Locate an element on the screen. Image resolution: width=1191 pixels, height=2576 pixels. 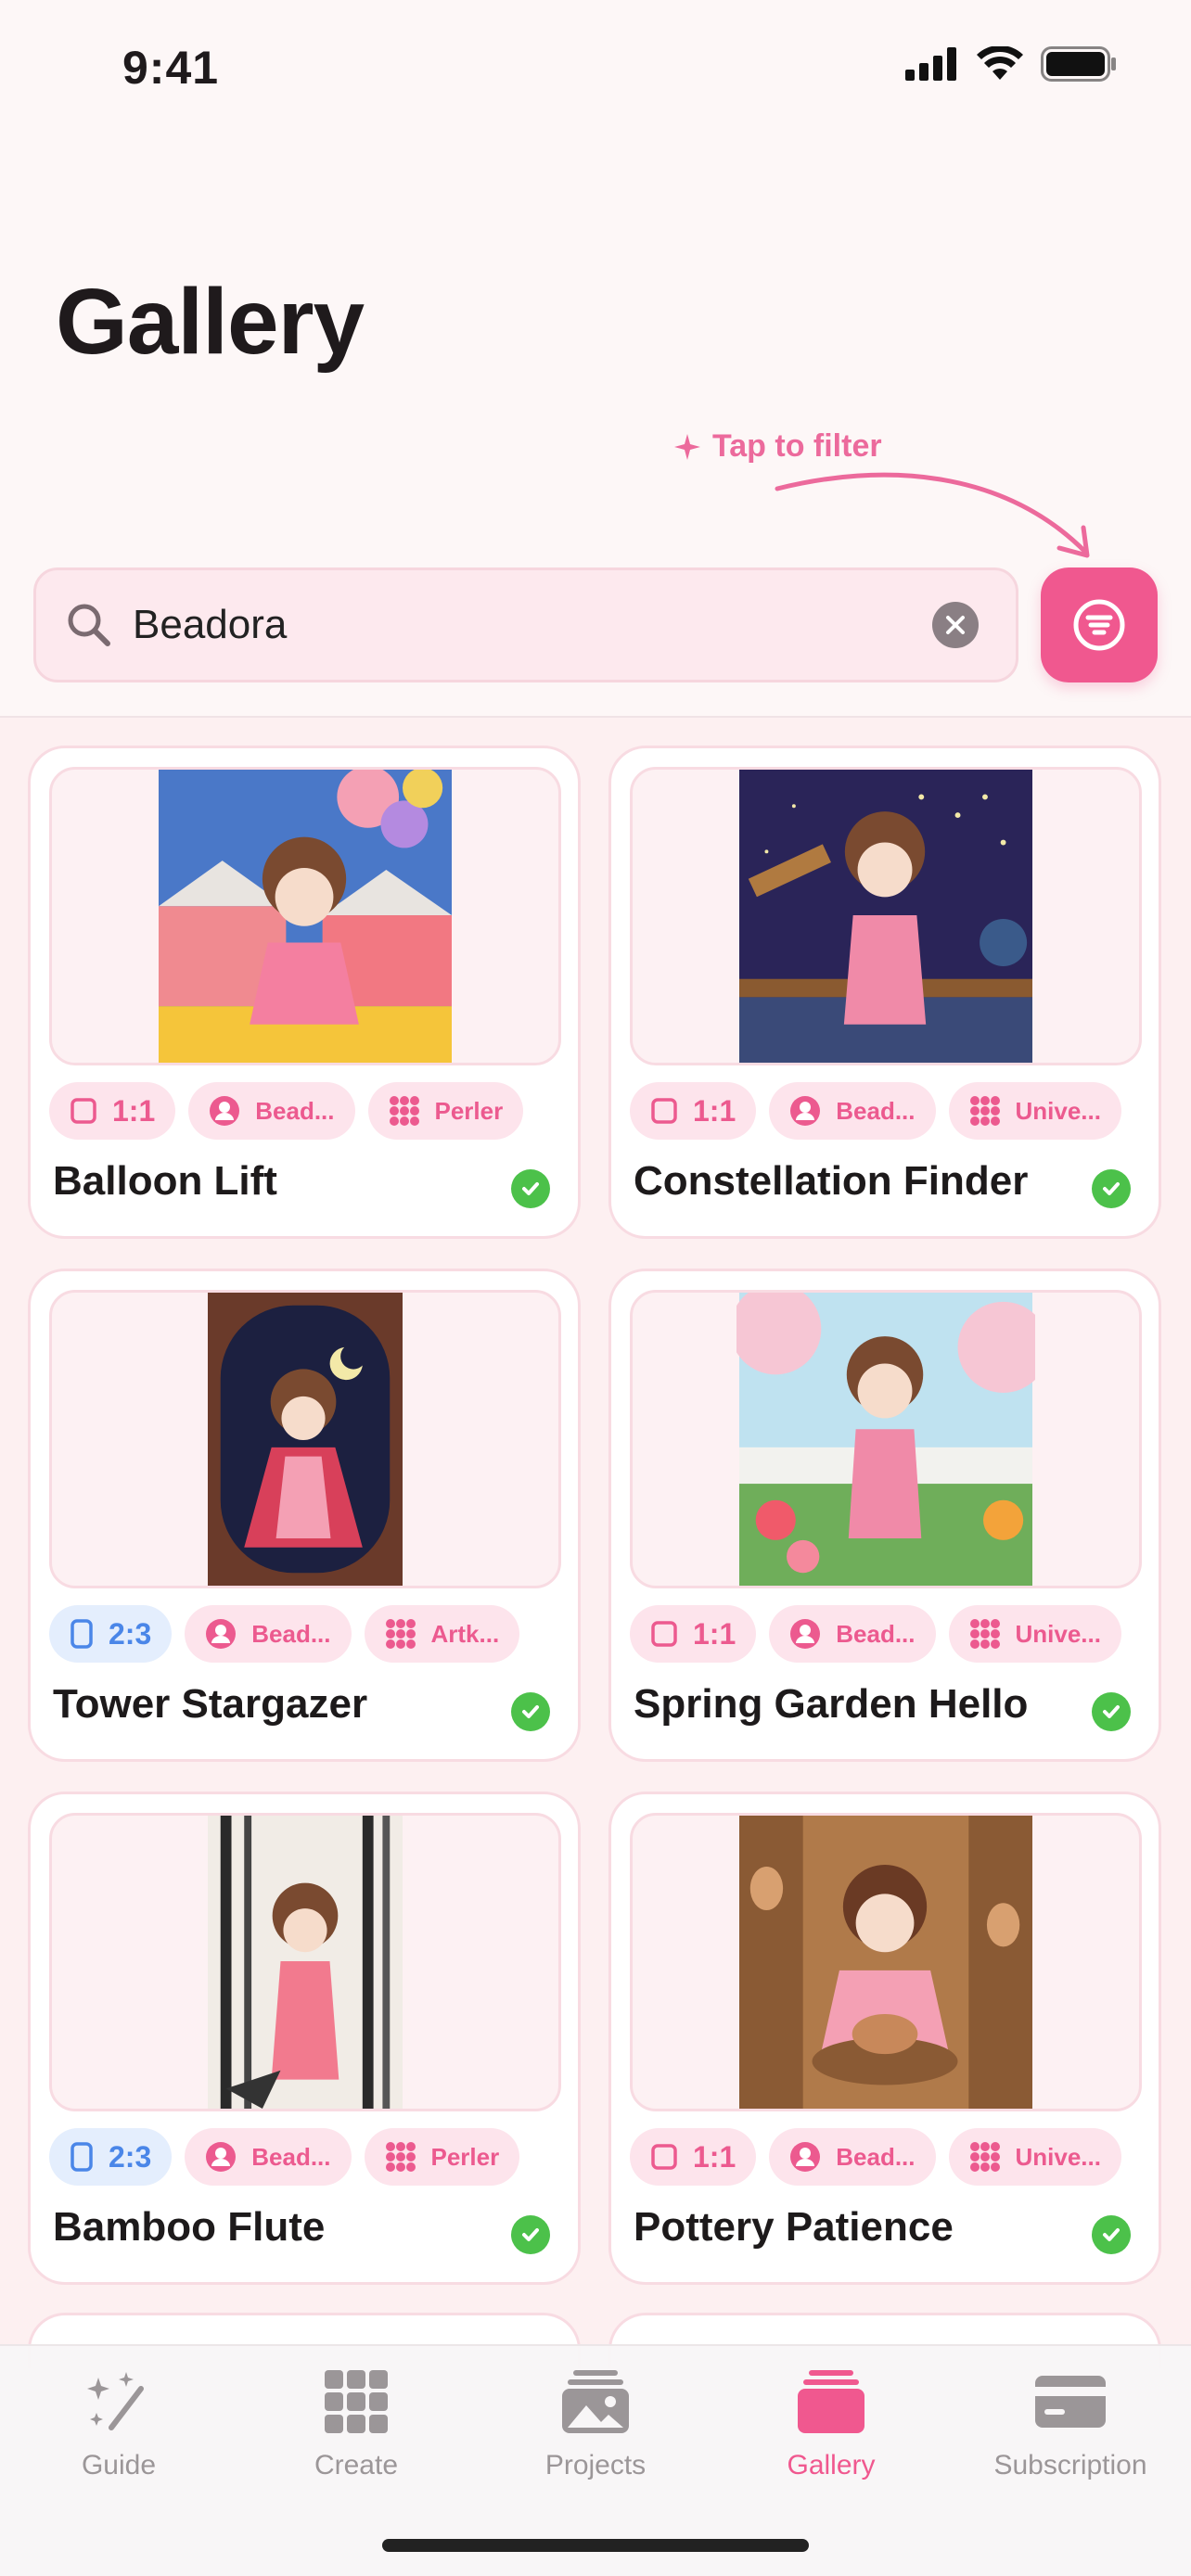
gallery-card-spring-garden-hello: 1:1 Bead... Unive... Spring Garden Hello is located at coordinates (884, 1515).